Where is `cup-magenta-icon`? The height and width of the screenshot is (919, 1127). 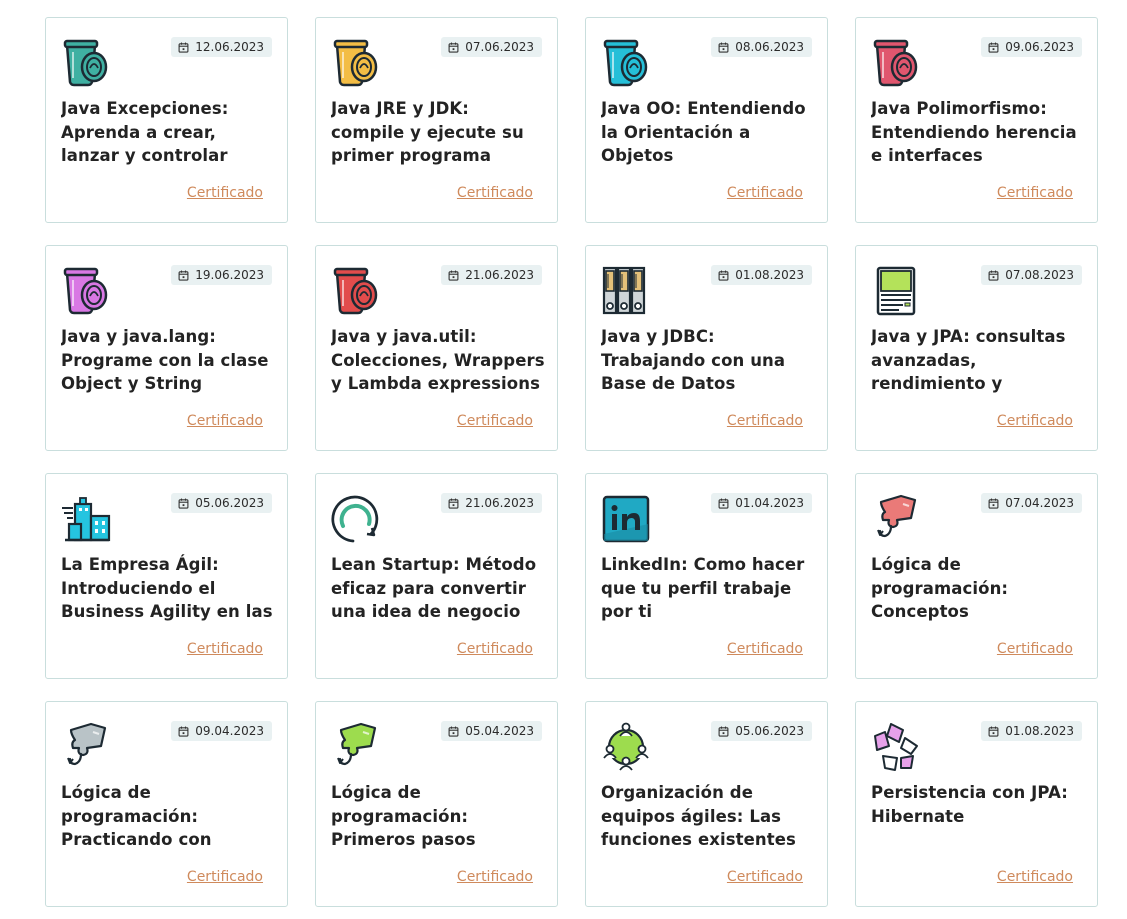 cup-magenta-icon is located at coordinates (86, 291).